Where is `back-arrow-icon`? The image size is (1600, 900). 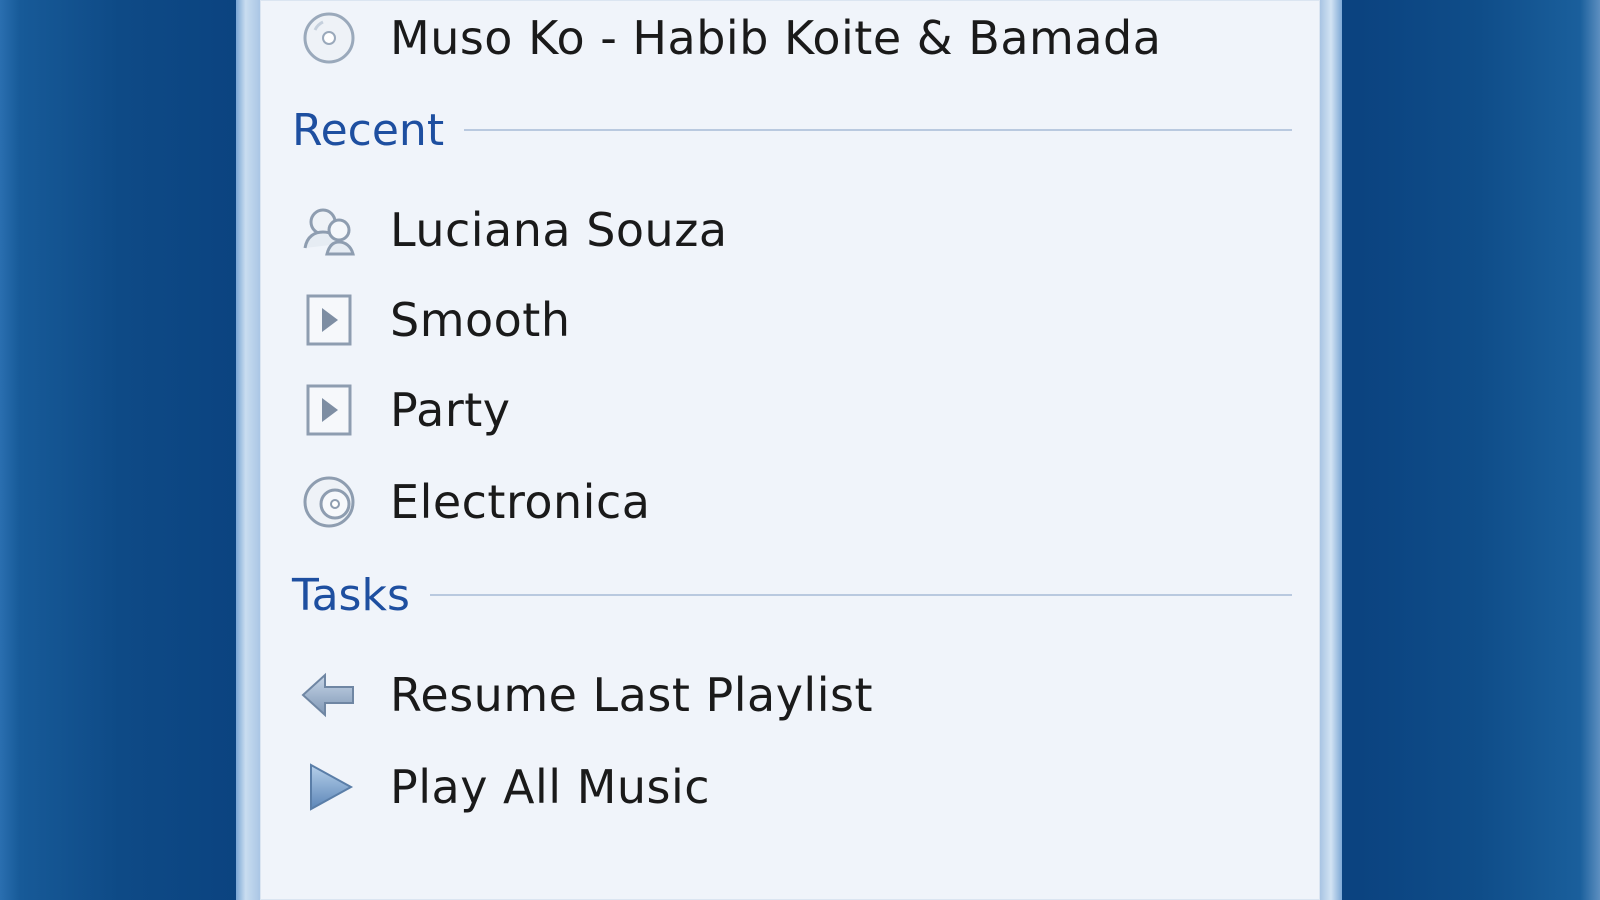 back-arrow-icon is located at coordinates (329, 695).